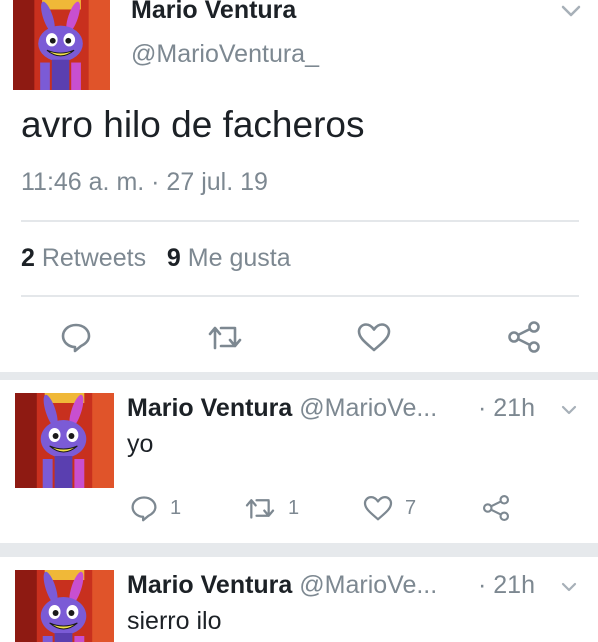 The height and width of the screenshot is (642, 598). I want to click on tweet-stats: 2 Retweets 9 Me gusta, so click(156, 258).